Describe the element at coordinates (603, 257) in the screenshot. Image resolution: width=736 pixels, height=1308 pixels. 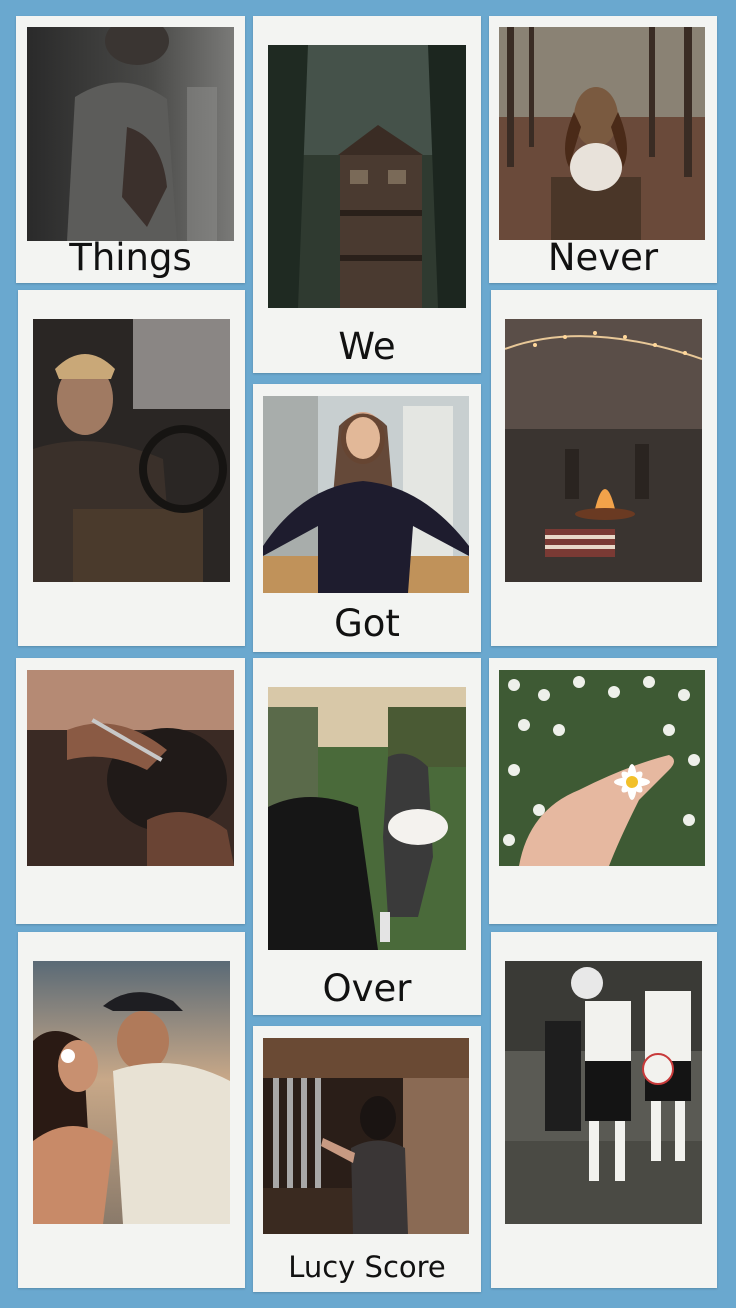
I see `caption-never: Never` at that location.